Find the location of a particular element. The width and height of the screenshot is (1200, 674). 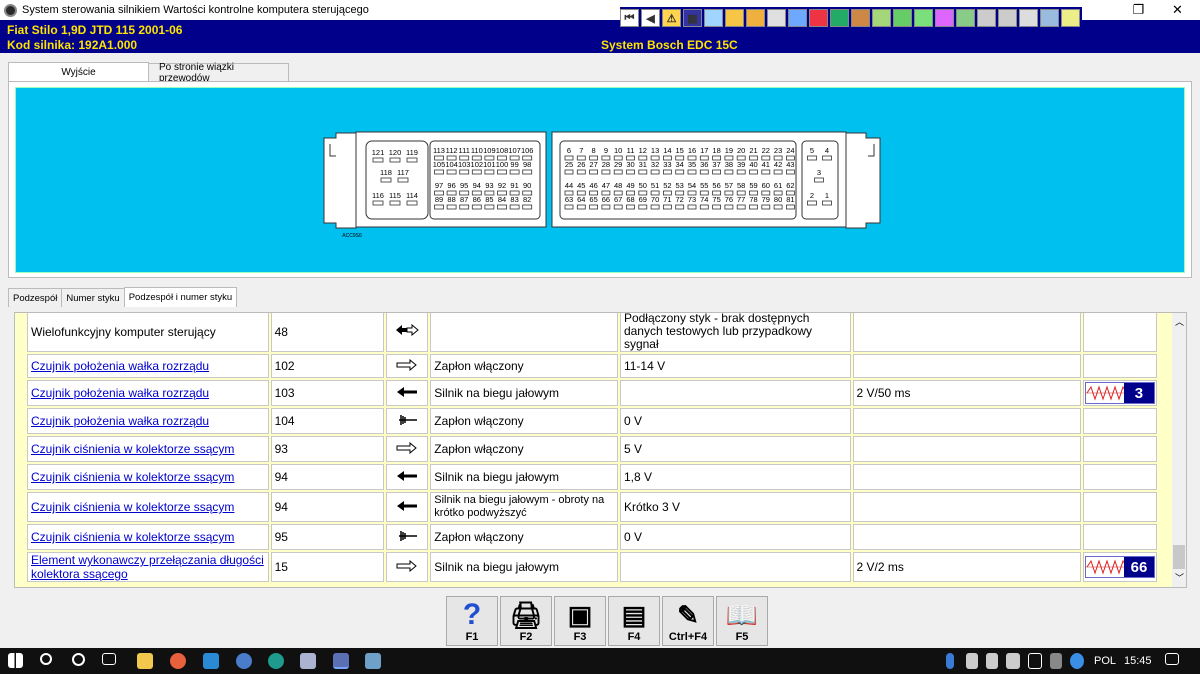

edge-icon is located at coordinates (276, 661).